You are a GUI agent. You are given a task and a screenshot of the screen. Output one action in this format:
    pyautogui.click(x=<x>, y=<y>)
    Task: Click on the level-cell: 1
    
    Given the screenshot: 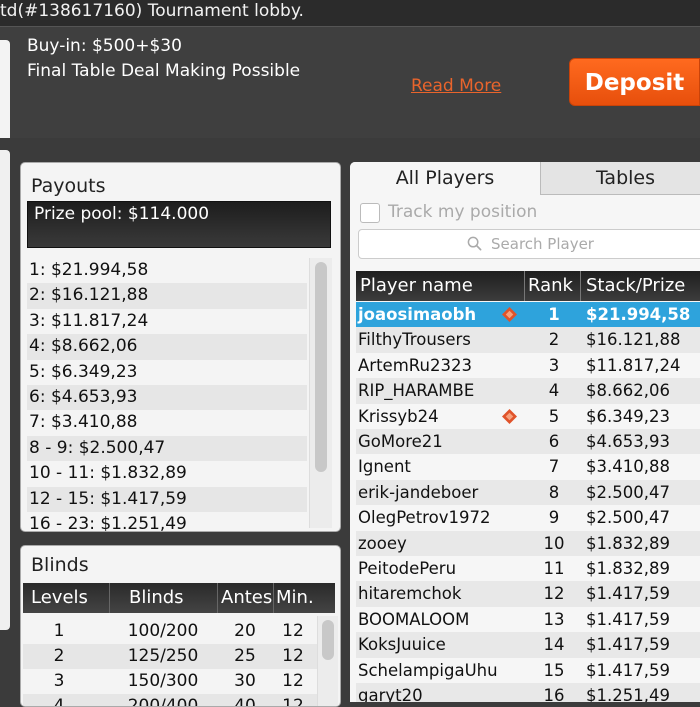 What is the action you would take?
    pyautogui.click(x=59, y=631)
    